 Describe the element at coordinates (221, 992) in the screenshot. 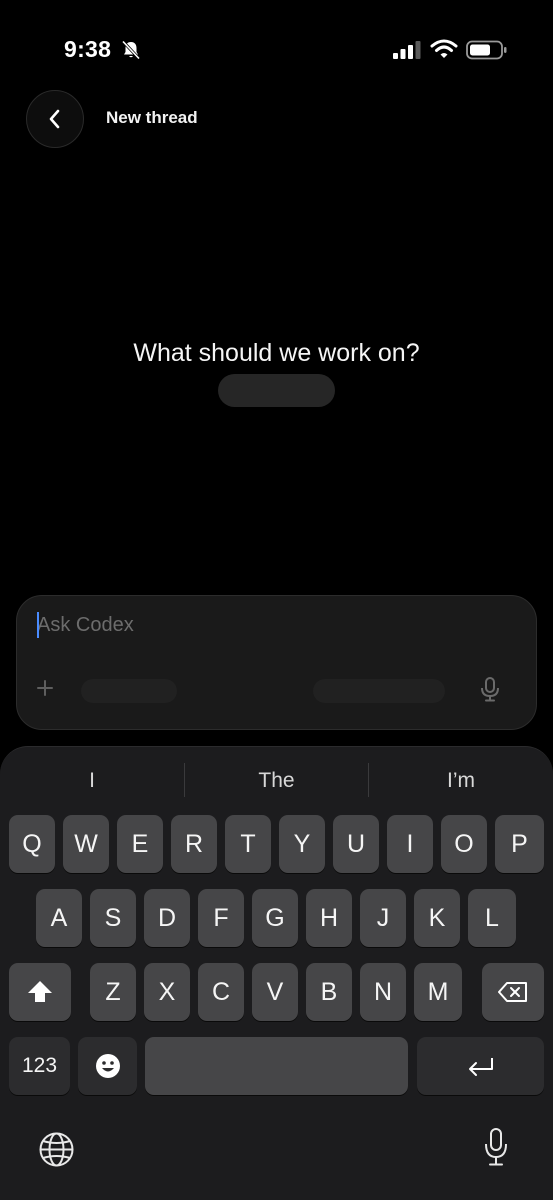

I see `key-c: C` at that location.